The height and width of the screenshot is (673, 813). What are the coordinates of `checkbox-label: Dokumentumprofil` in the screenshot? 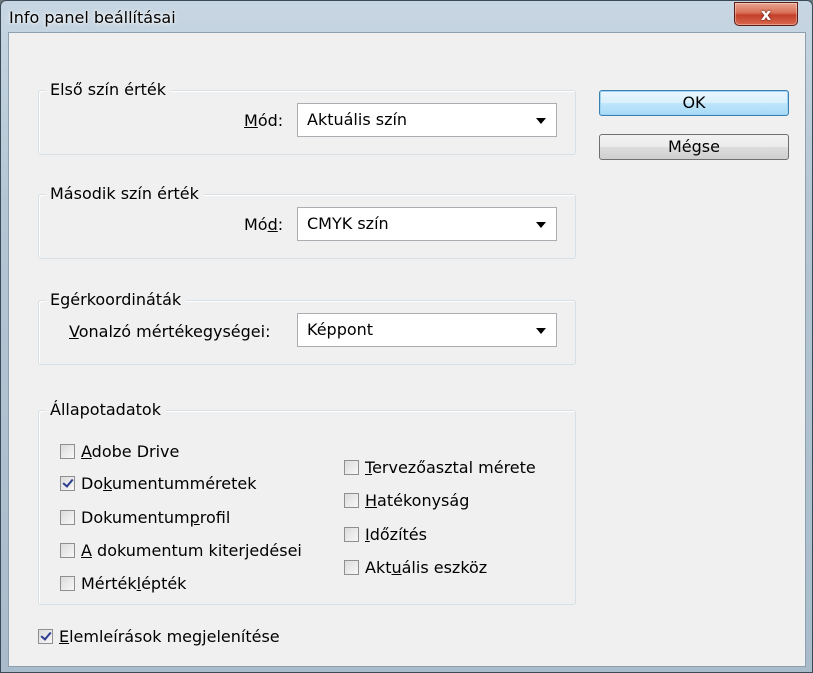 It's located at (156, 517).